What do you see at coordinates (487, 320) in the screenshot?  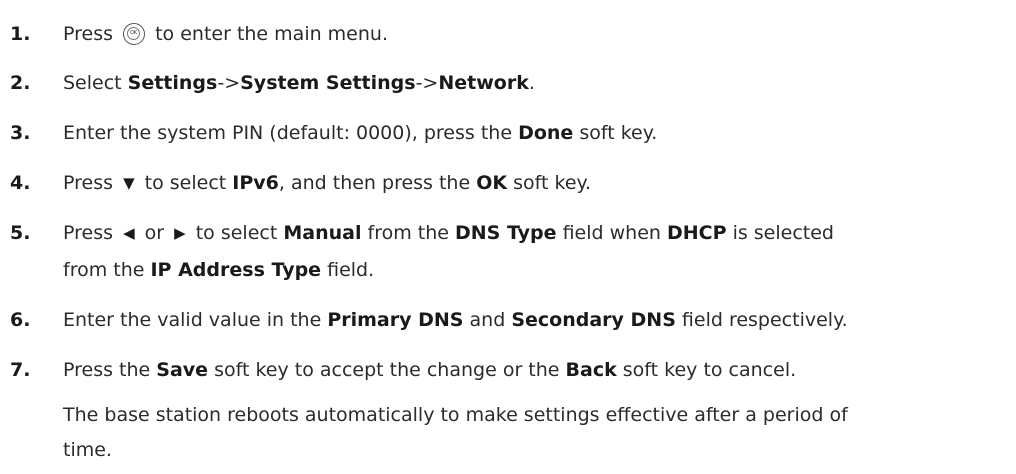 I see `step-text: and` at bounding box center [487, 320].